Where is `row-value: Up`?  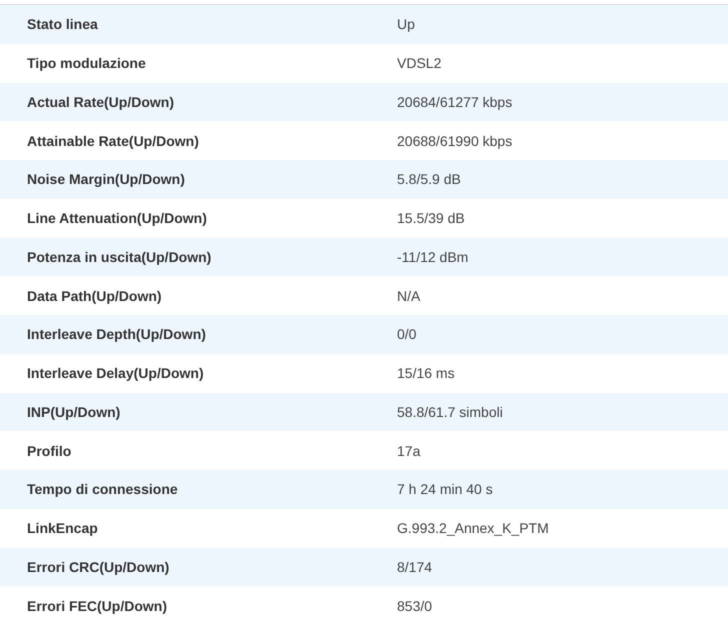
row-value: Up is located at coordinates (406, 24).